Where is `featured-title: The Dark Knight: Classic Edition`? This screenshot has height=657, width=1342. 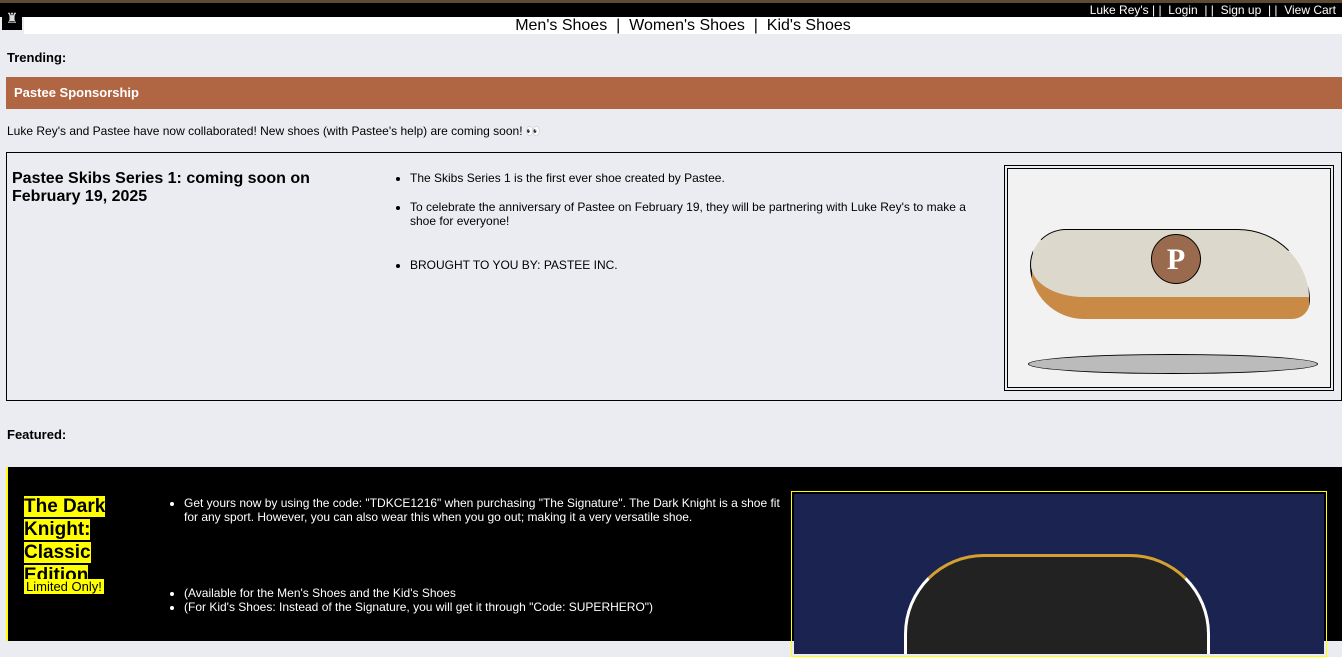
featured-title: The Dark Knight: Classic Edition is located at coordinates (86, 541).